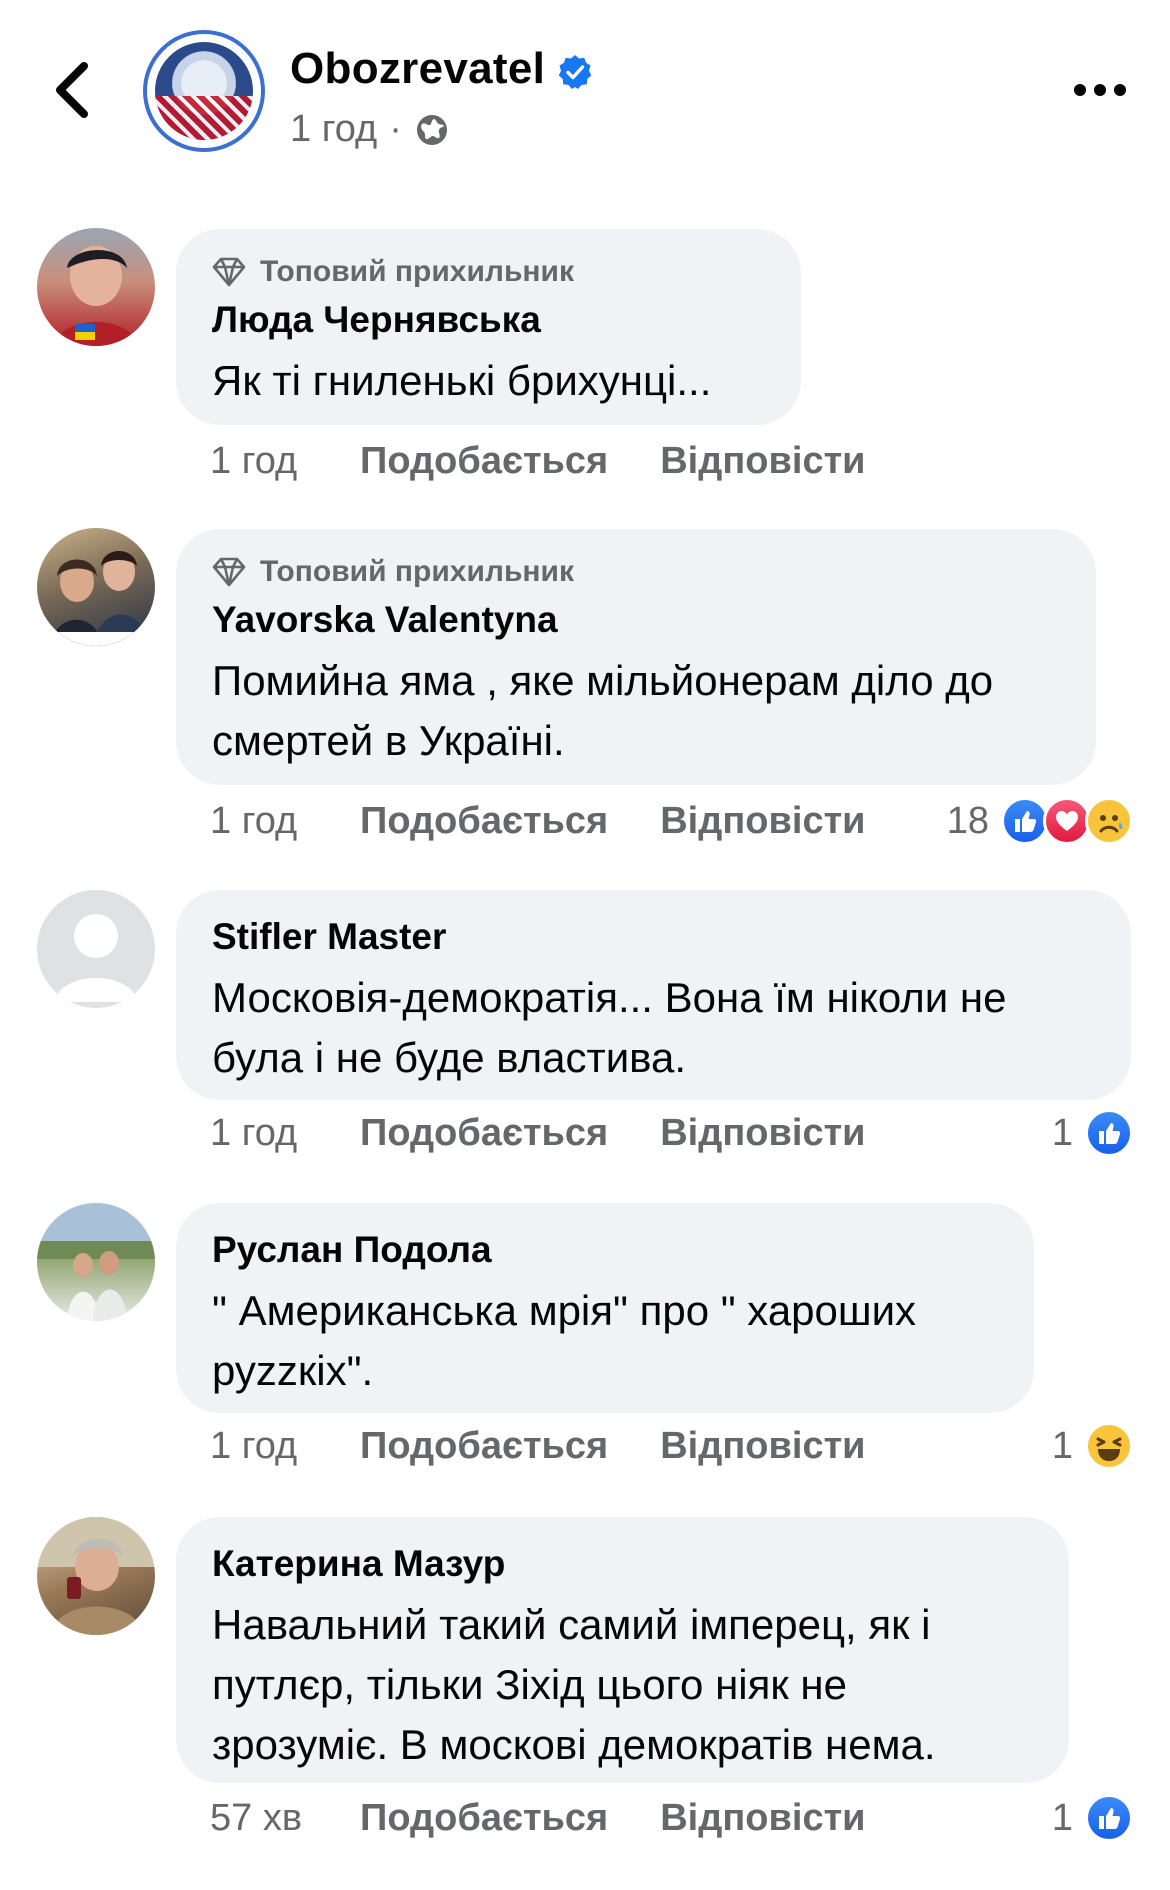  Describe the element at coordinates (96, 958) in the screenshot. I see `default-avatar-icon` at that location.